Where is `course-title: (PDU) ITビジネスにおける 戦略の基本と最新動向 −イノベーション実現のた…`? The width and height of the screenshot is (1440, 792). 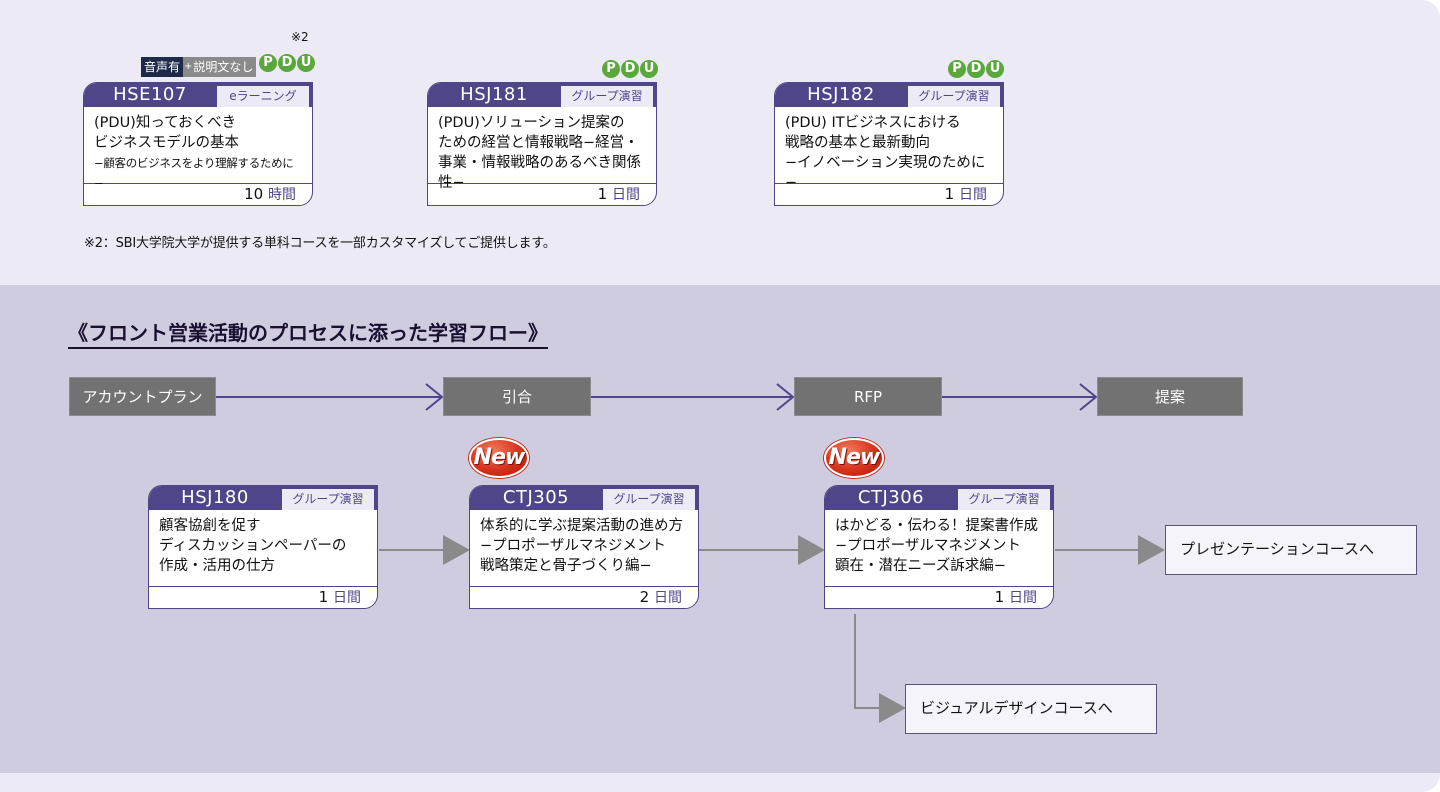 course-title: (PDU) ITビジネスにおける 戦略の基本と最新動向 −イノベーション実現のた… is located at coordinates (889, 149).